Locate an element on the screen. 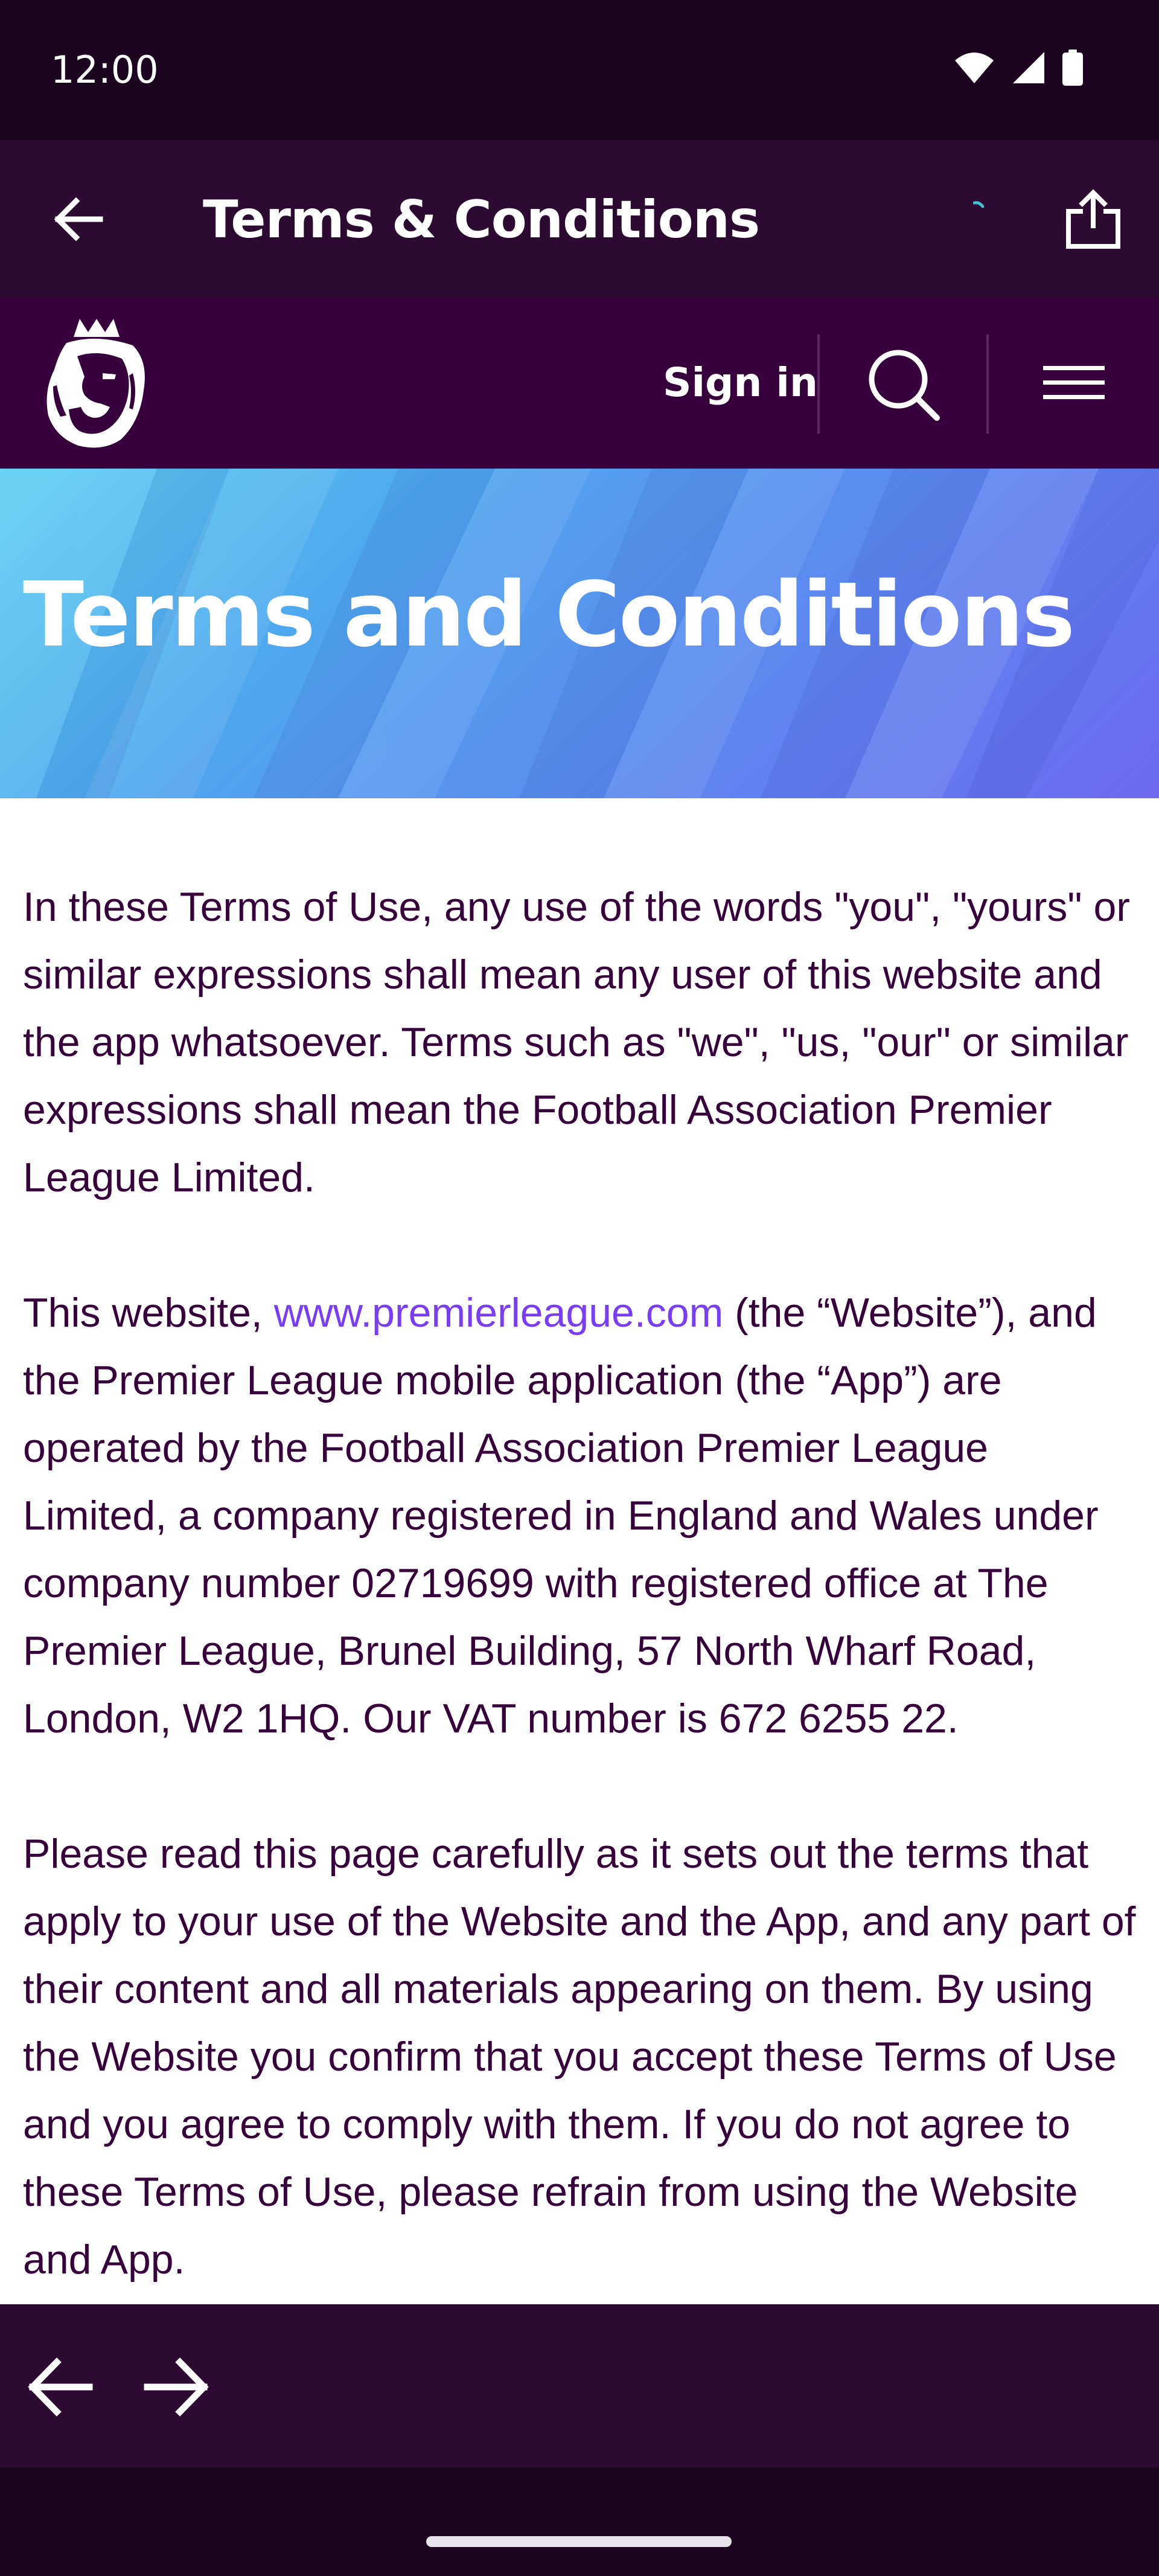 The image size is (1159, 2576). site-header: Sign in is located at coordinates (579, 383).